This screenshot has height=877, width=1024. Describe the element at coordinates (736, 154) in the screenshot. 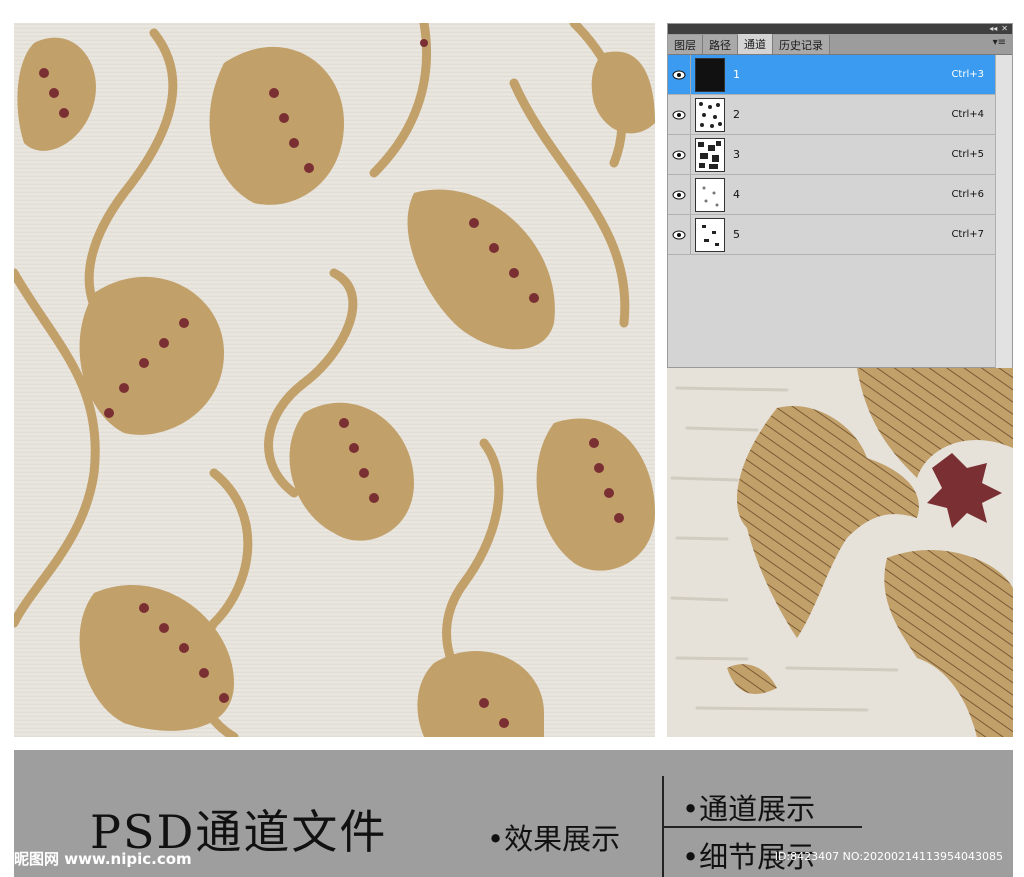

I see `channel-name: 3` at that location.